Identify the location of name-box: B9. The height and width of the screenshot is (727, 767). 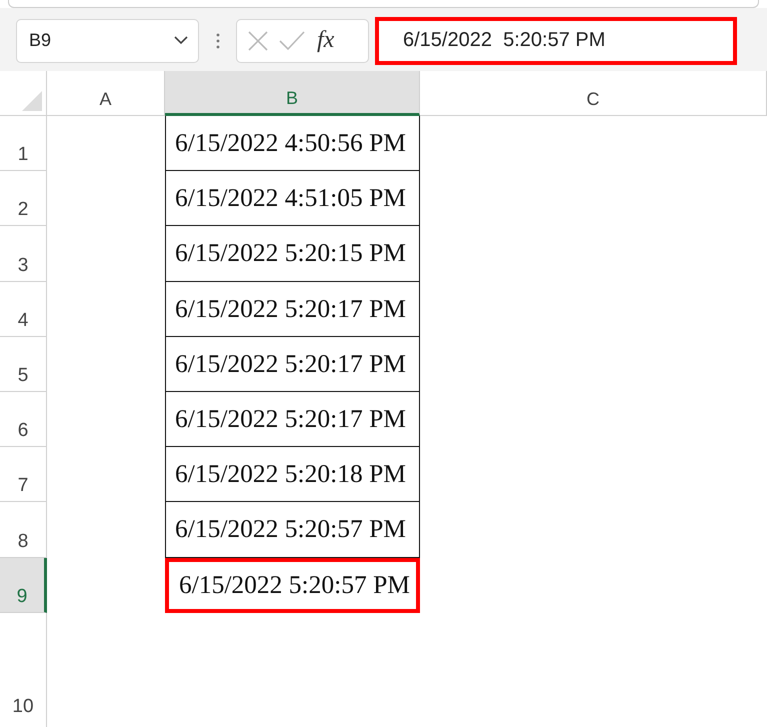
(107, 40).